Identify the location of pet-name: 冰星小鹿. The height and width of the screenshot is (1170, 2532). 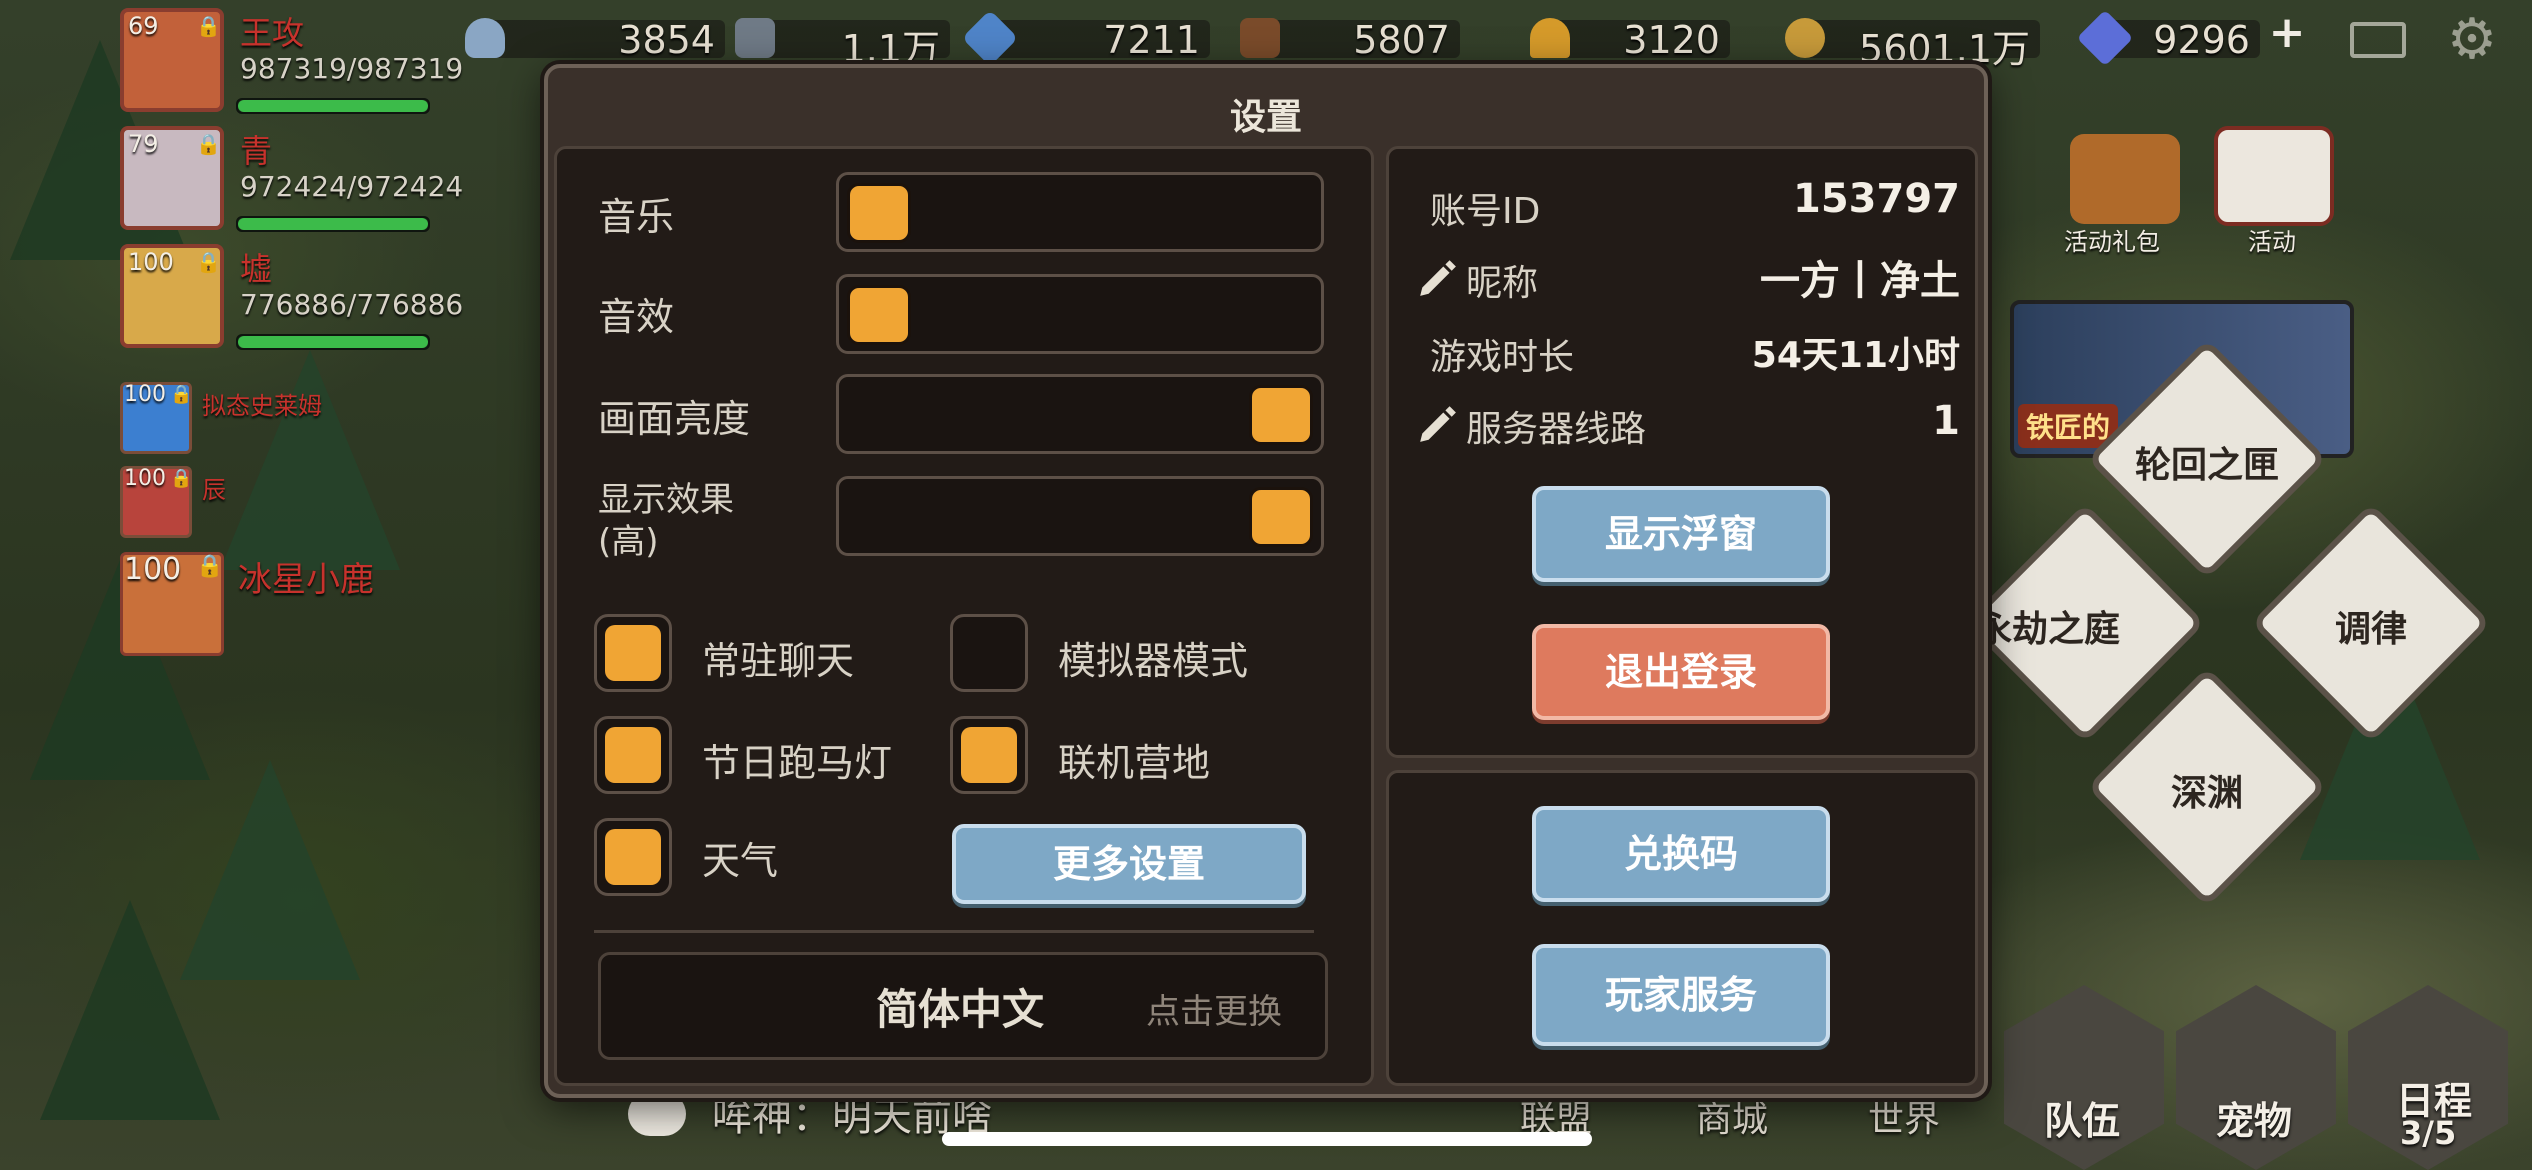
(306, 580).